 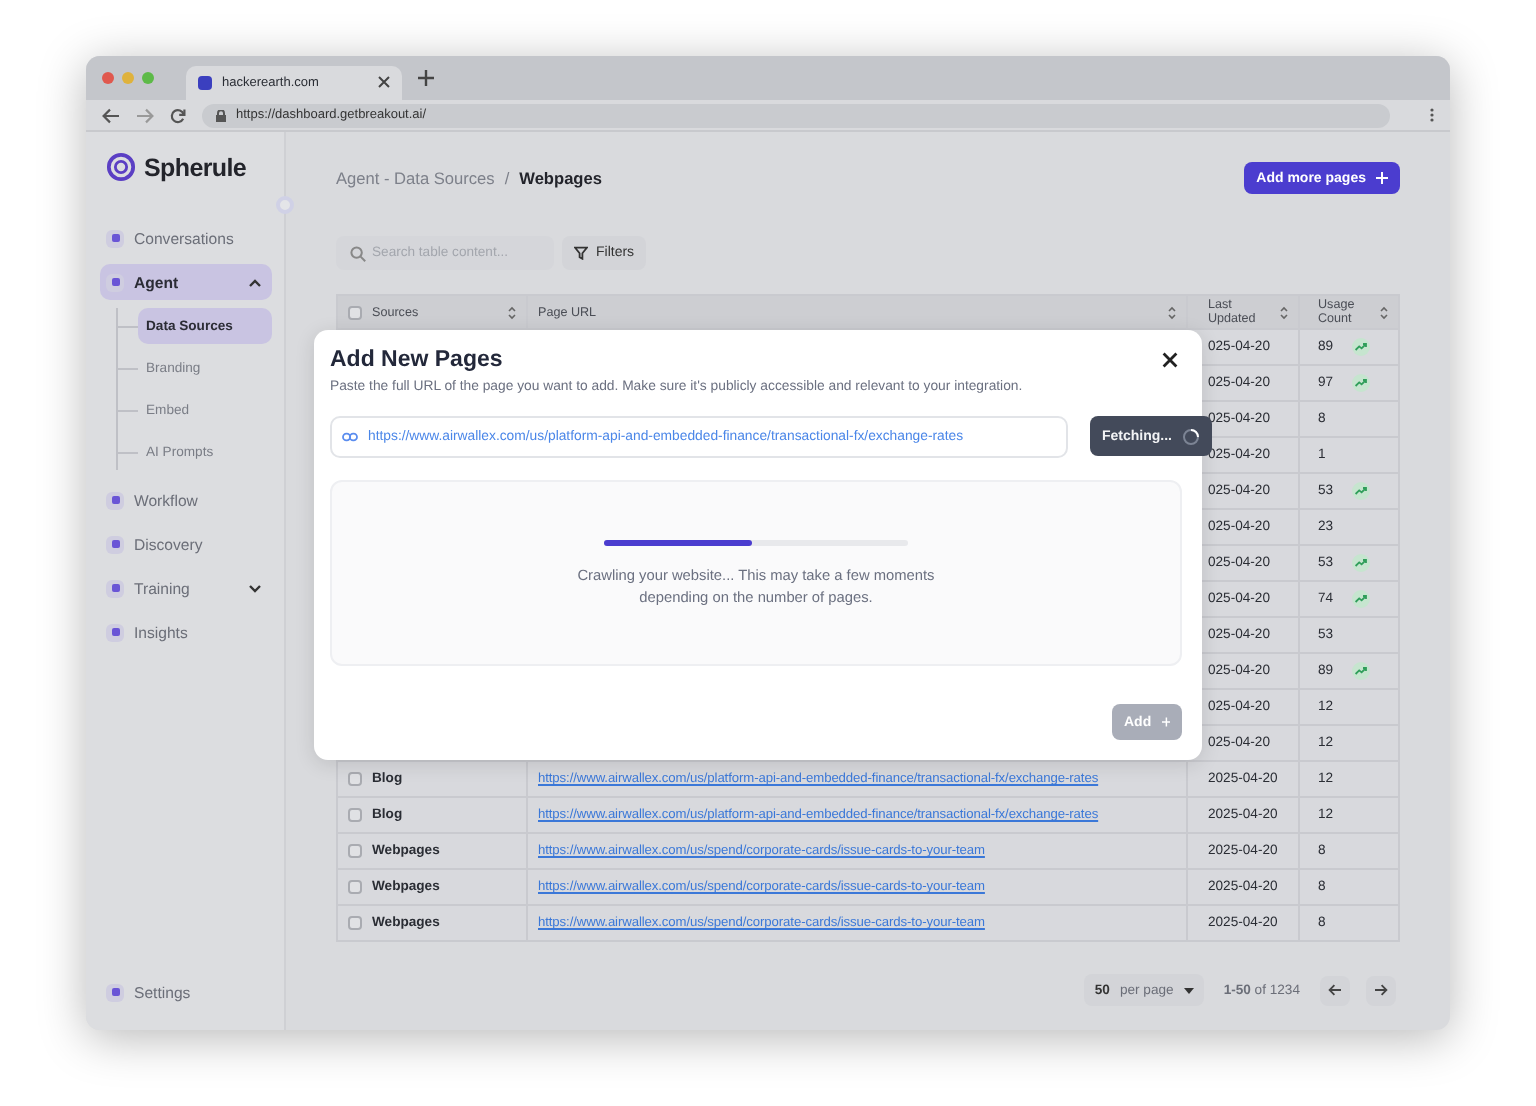 What do you see at coordinates (355, 312) in the screenshot?
I see `select-all-checkbox` at bounding box center [355, 312].